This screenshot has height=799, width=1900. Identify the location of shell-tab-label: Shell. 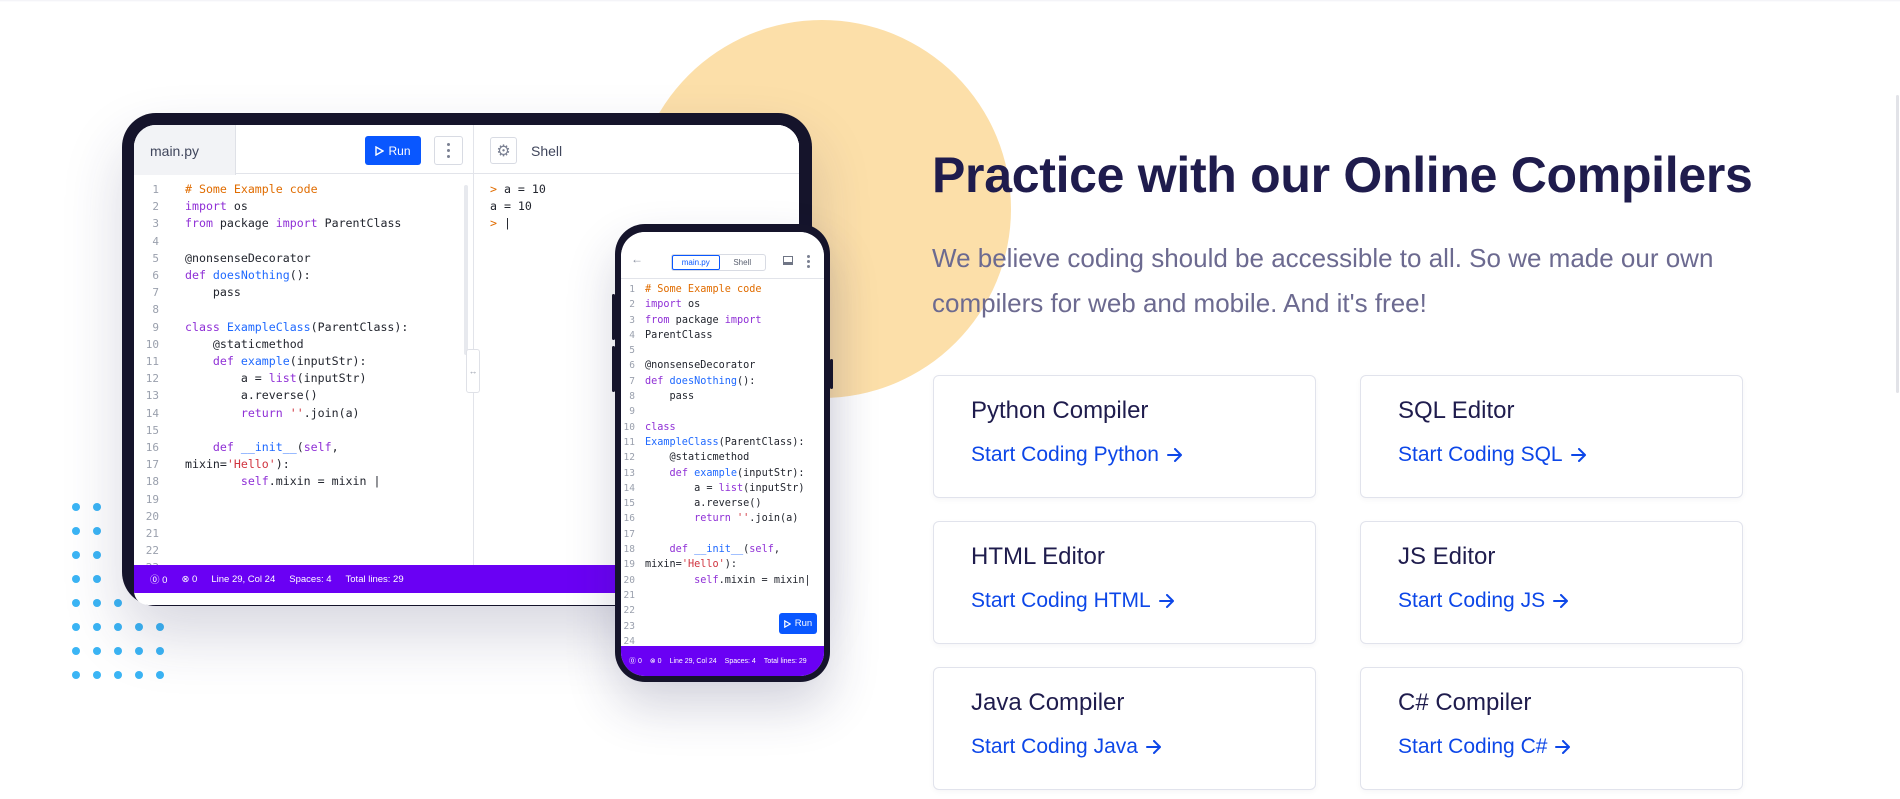
(546, 151).